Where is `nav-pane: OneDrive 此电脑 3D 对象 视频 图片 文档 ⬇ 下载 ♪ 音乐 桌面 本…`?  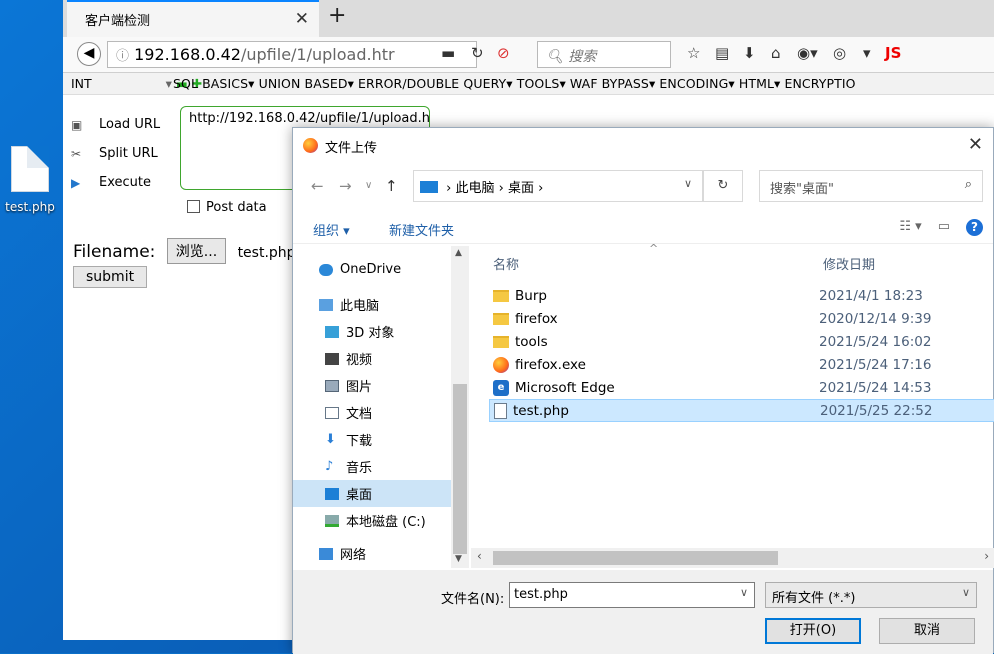 nav-pane: OneDrive 此电脑 3D 对象 视频 图片 文档 ⬇ 下载 ♪ 音乐 桌面 本… is located at coordinates (381, 407).